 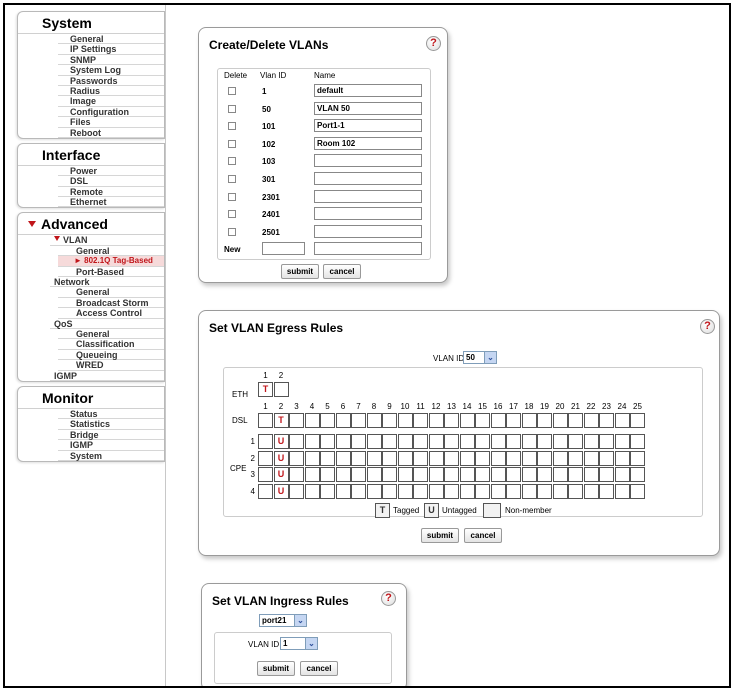 I want to click on section-title-system: System, so click(x=91, y=23).